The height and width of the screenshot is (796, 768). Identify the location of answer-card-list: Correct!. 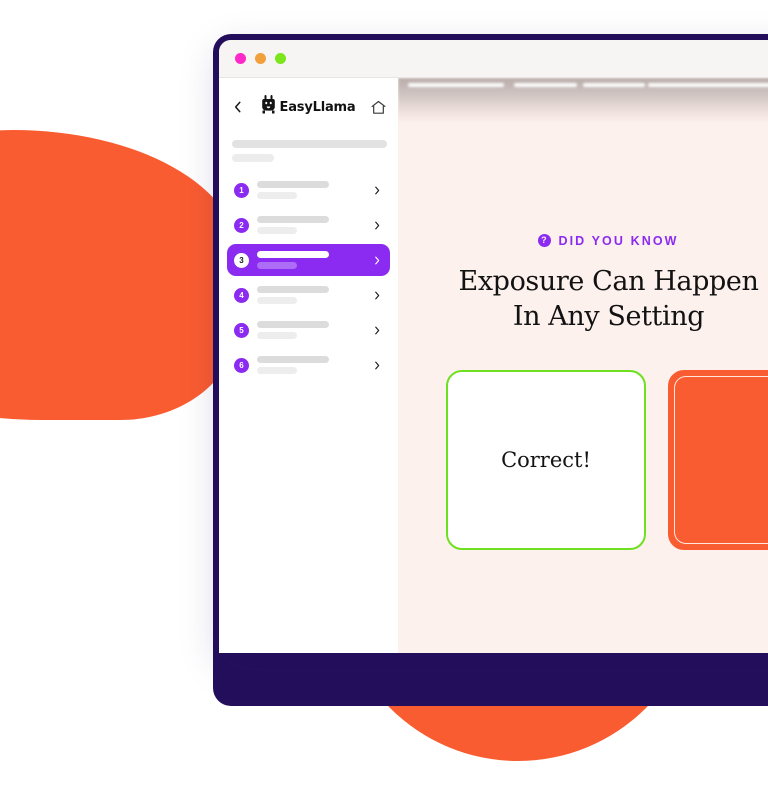
(583, 460).